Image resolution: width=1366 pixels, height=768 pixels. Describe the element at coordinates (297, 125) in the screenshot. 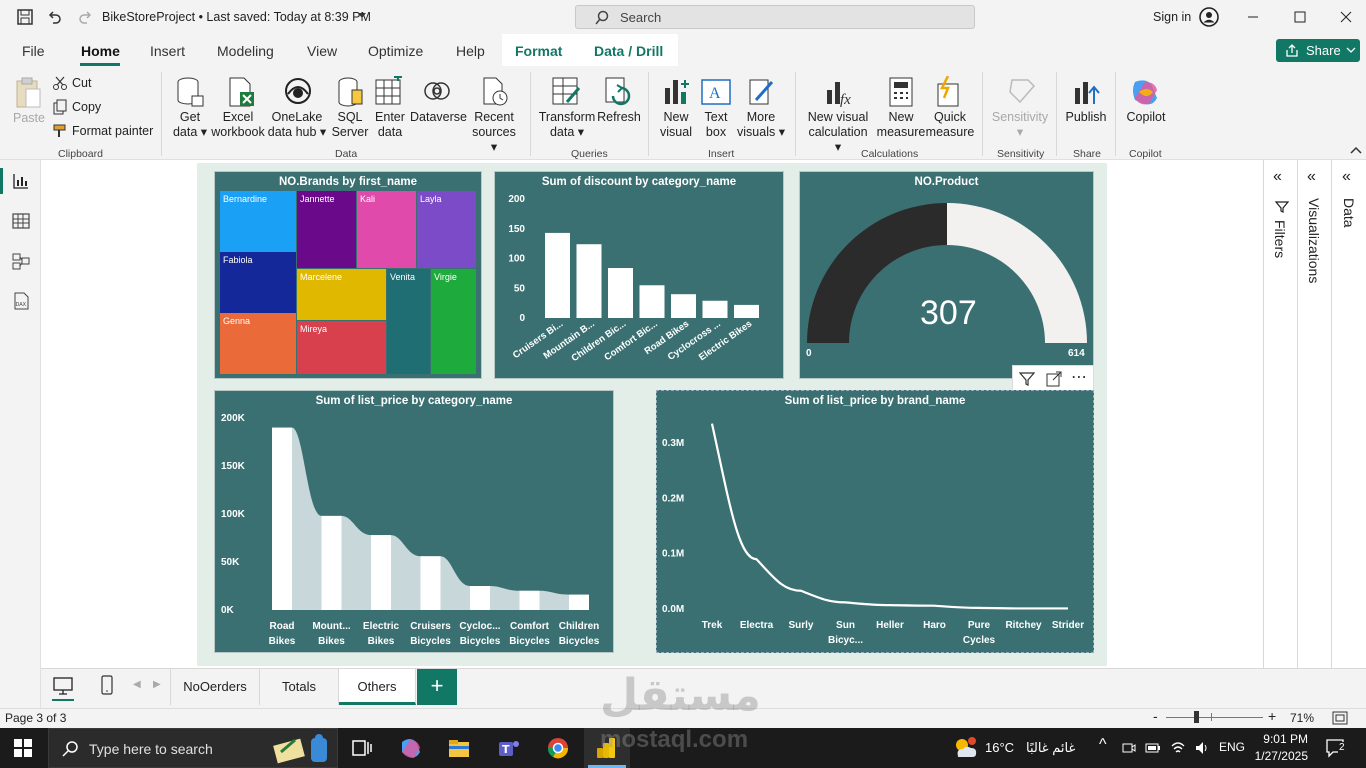

I see `onelake-button: OneLake data hub ▾` at that location.